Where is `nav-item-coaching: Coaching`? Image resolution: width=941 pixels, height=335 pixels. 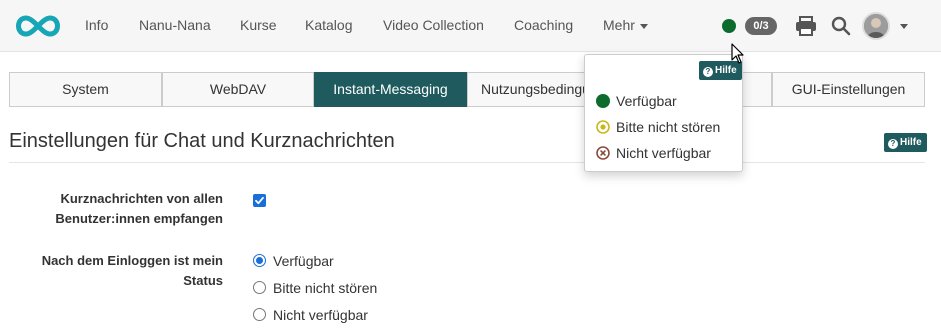 nav-item-coaching: Coaching is located at coordinates (543, 25).